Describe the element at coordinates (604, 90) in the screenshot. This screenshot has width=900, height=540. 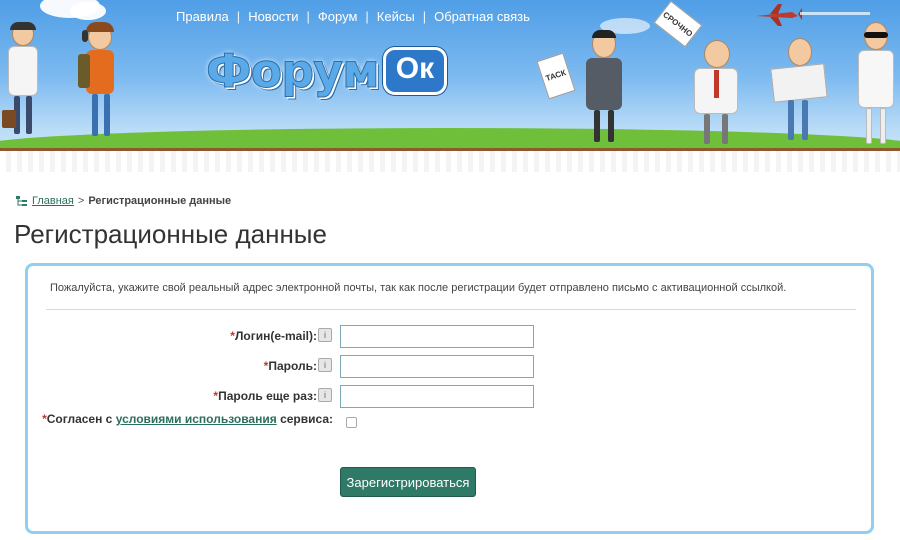
I see `cartoon-character-businessman` at that location.